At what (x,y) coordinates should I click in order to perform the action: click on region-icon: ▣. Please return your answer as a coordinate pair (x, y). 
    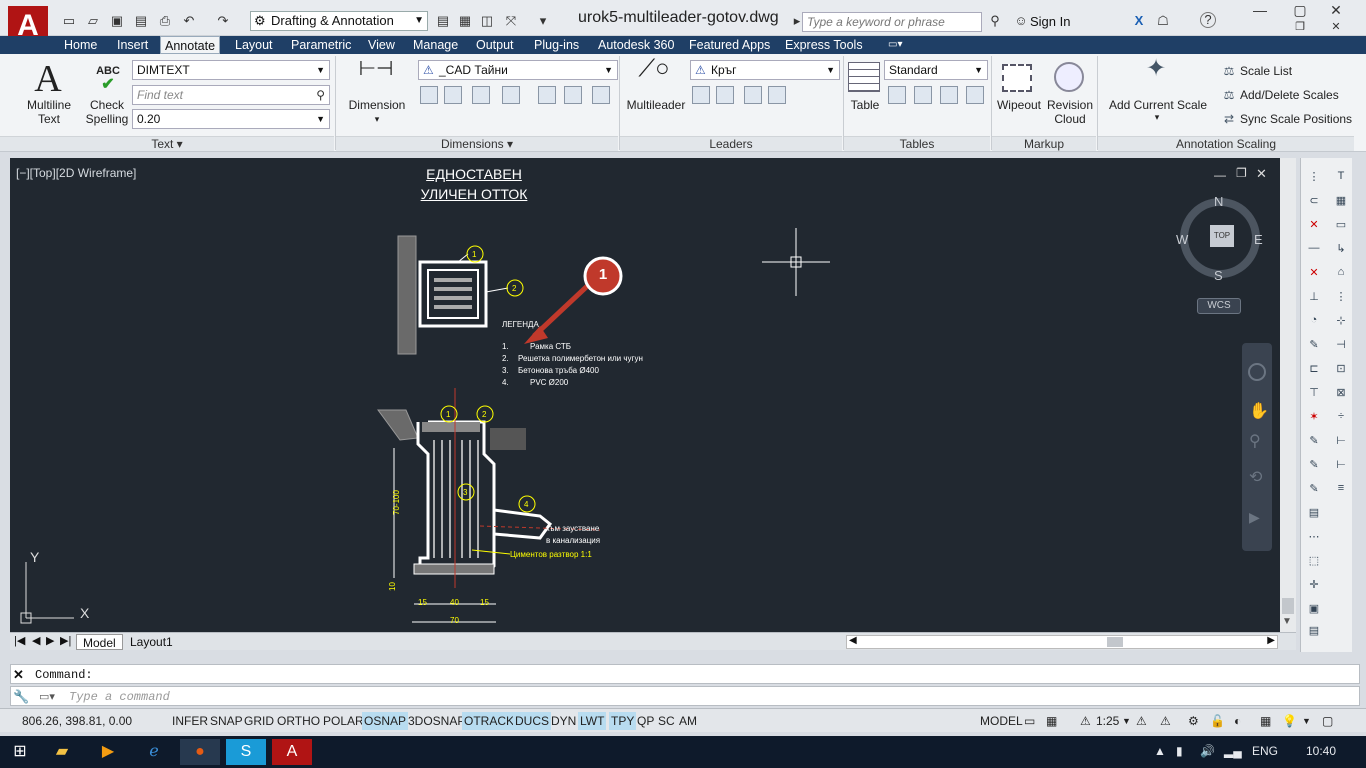
    Looking at the image, I should click on (1314, 610).